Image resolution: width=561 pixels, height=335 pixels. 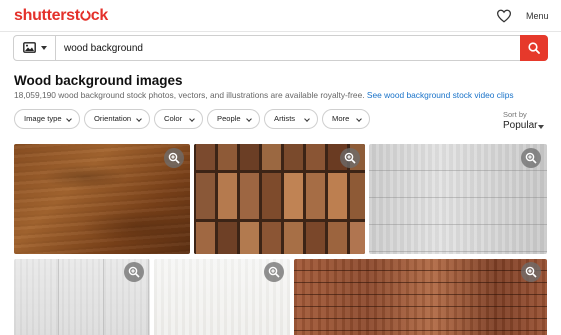 I want to click on filter-label: People, so click(x=229, y=118).